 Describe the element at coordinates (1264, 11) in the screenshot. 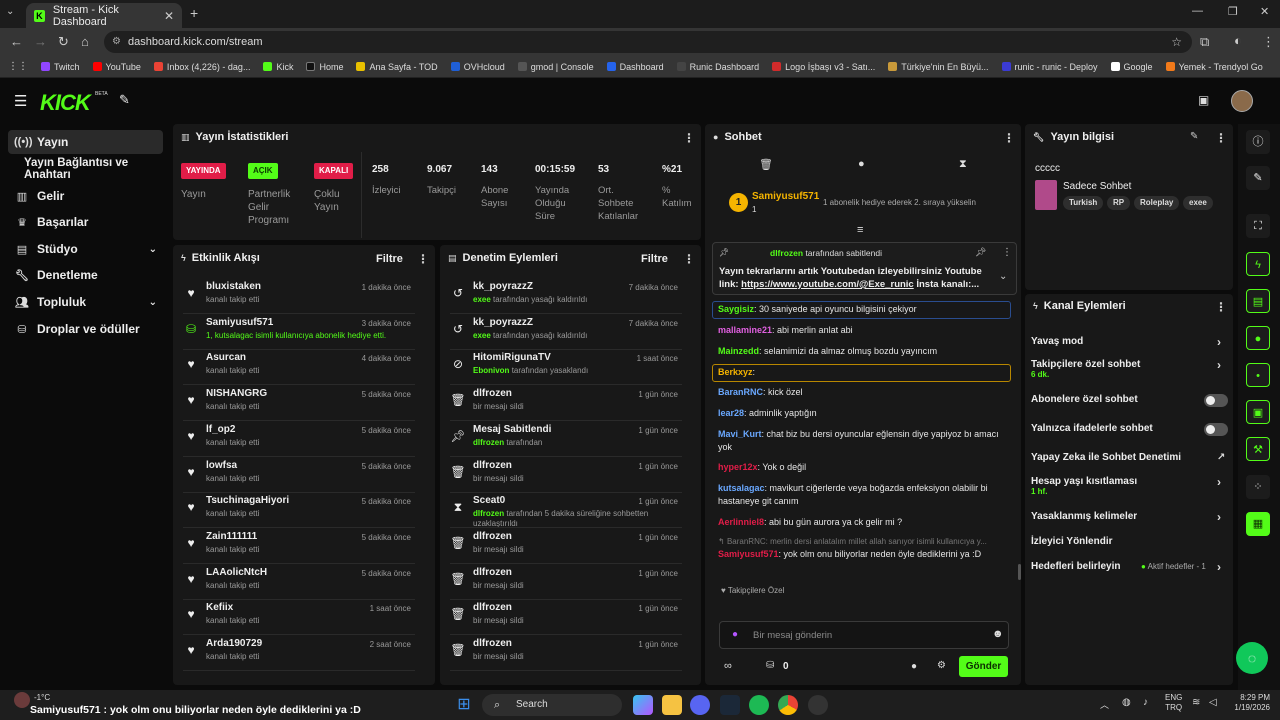

I see `close-window-icon: ✕` at that location.